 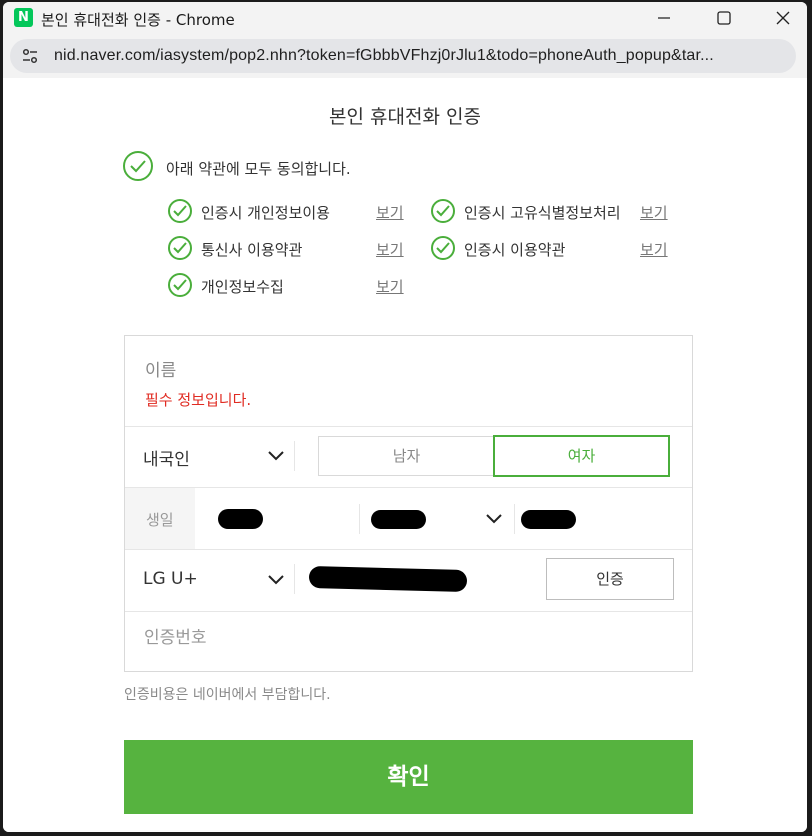 What do you see at coordinates (610, 579) in the screenshot?
I see `request-auth-button: 인증` at bounding box center [610, 579].